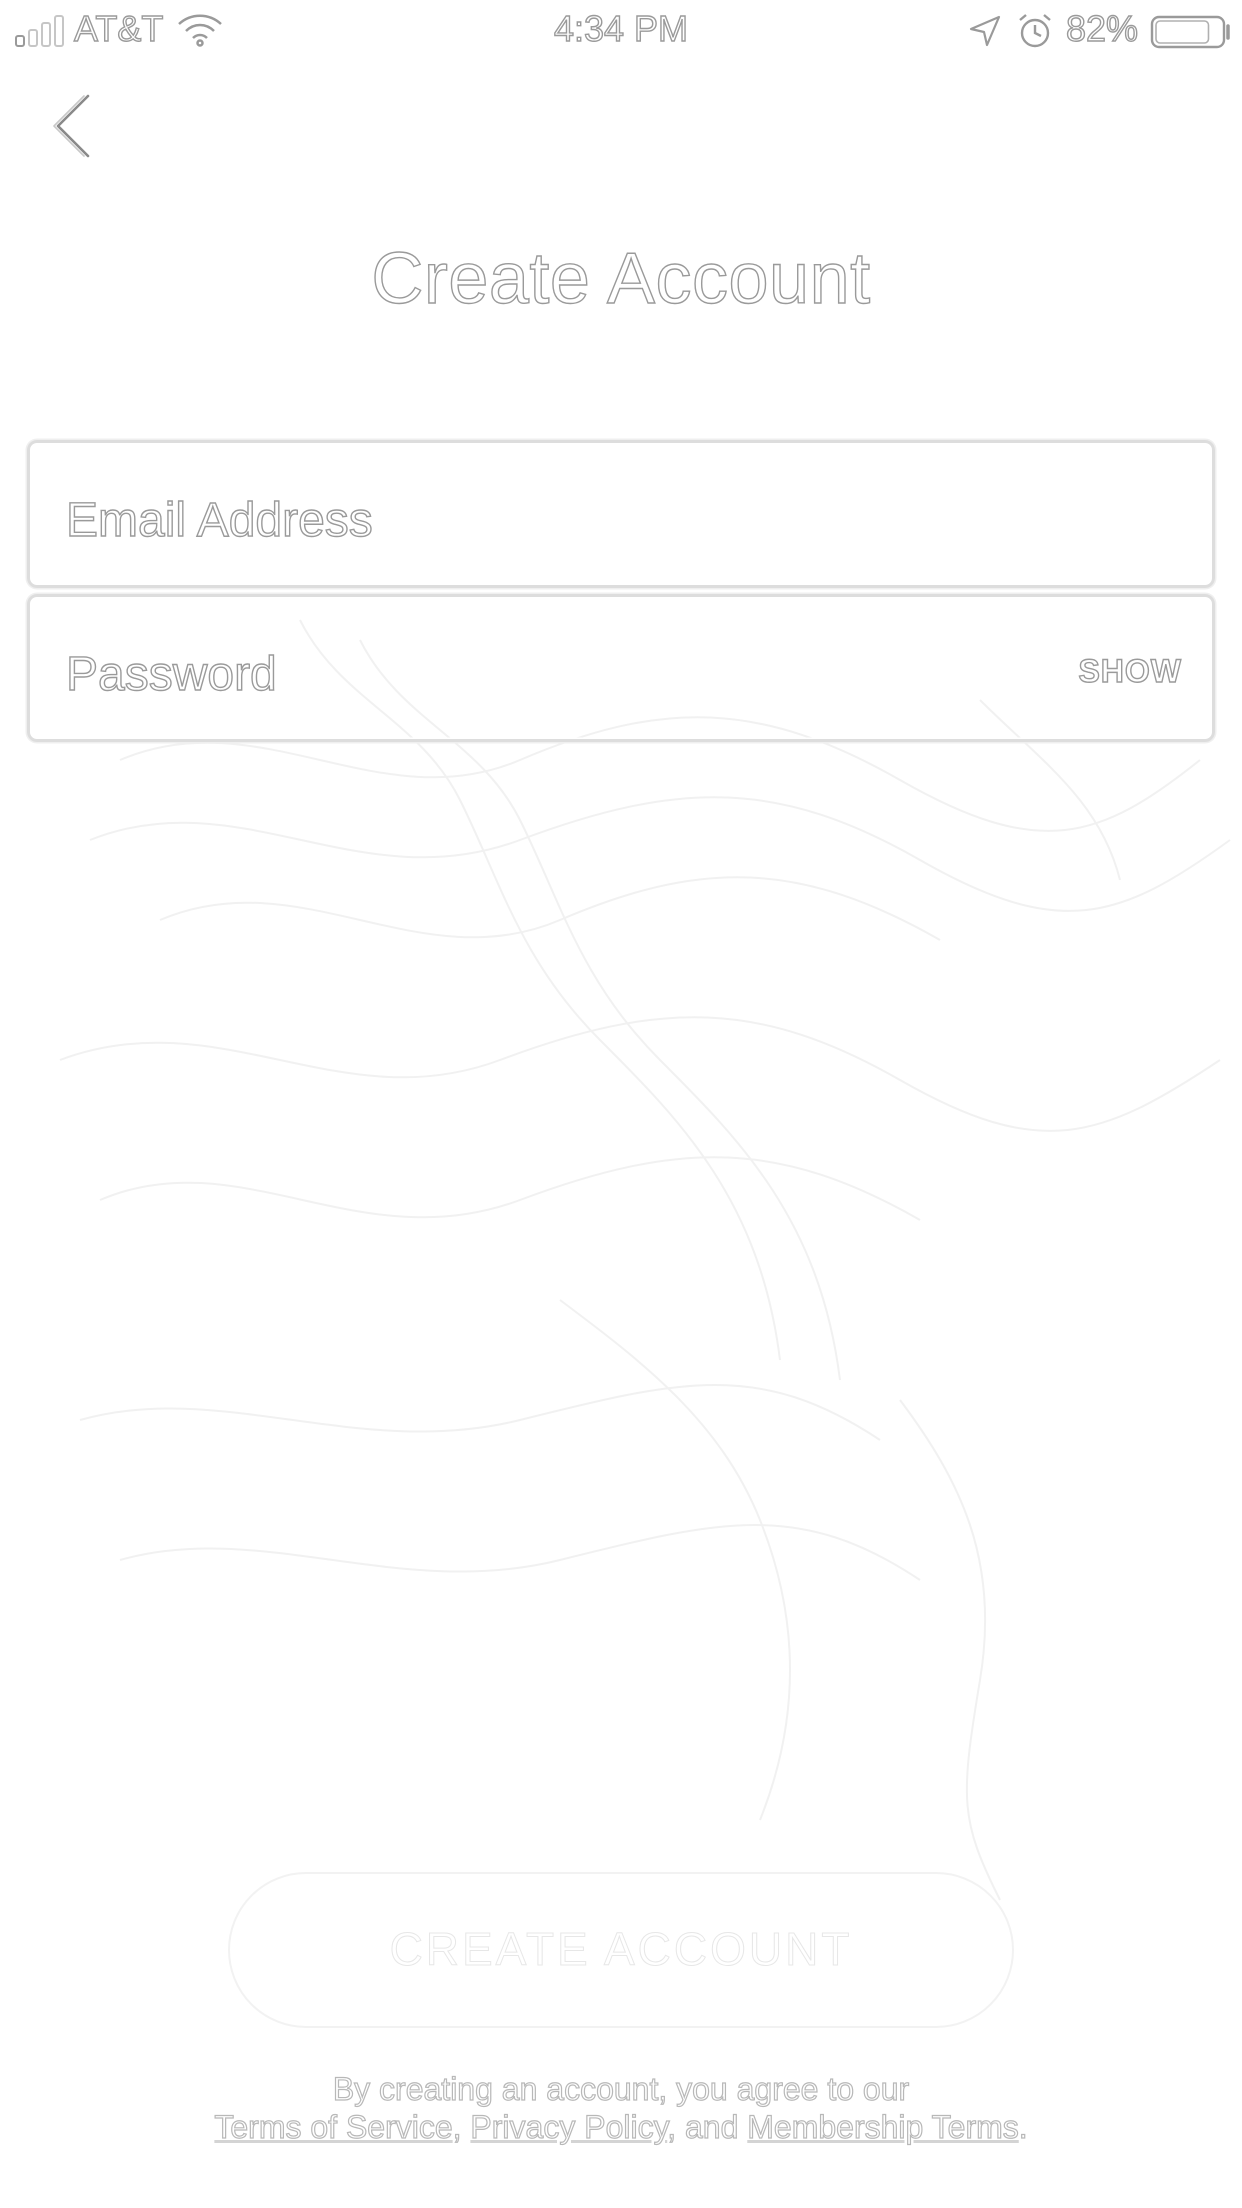 Image resolution: width=1242 pixels, height=2208 pixels. I want to click on battery-icon, so click(1190, 32).